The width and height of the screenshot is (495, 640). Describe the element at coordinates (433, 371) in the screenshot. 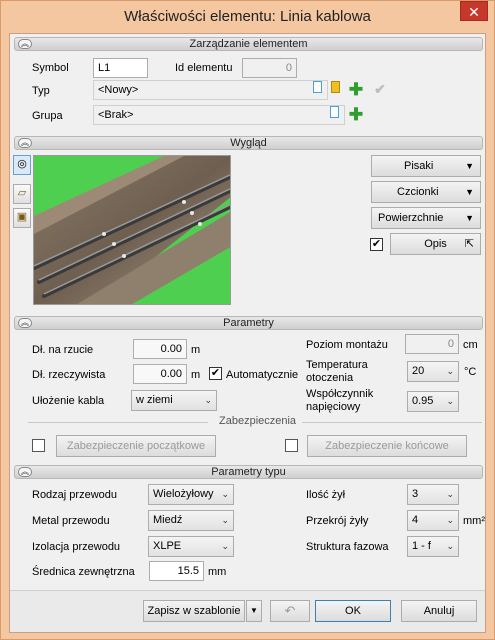

I see `temperature-select: 20 ⌄` at that location.